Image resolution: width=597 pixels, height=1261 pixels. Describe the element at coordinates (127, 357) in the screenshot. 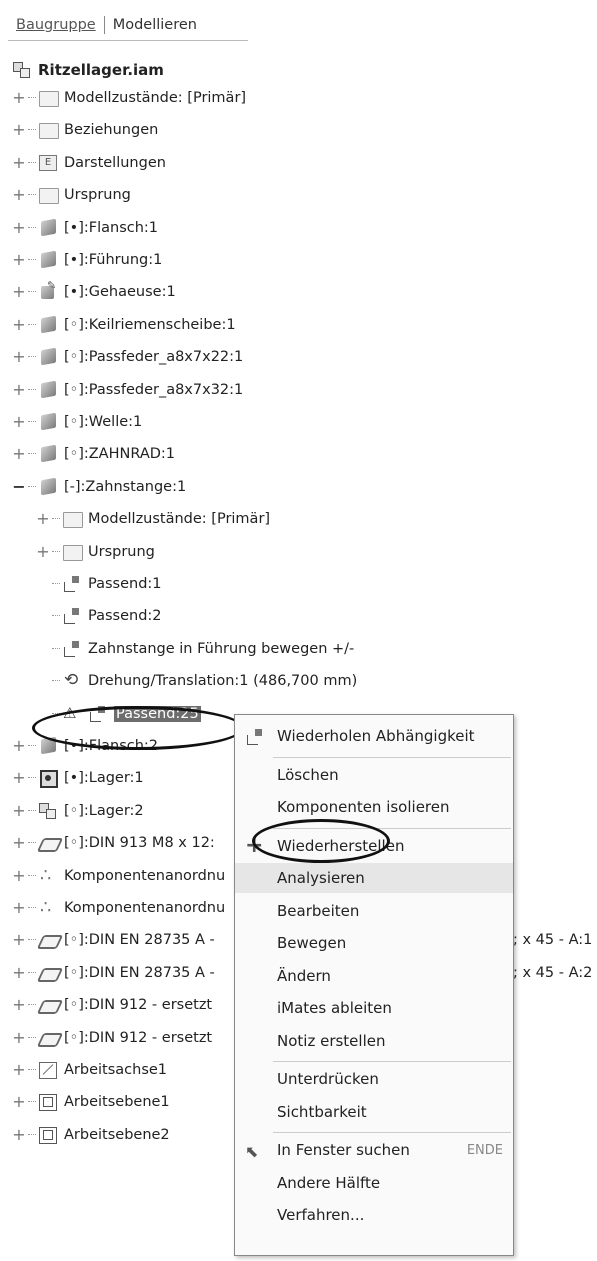

I see `tree-item: + [◦]:Passfeder_a8x7x22:1` at that location.